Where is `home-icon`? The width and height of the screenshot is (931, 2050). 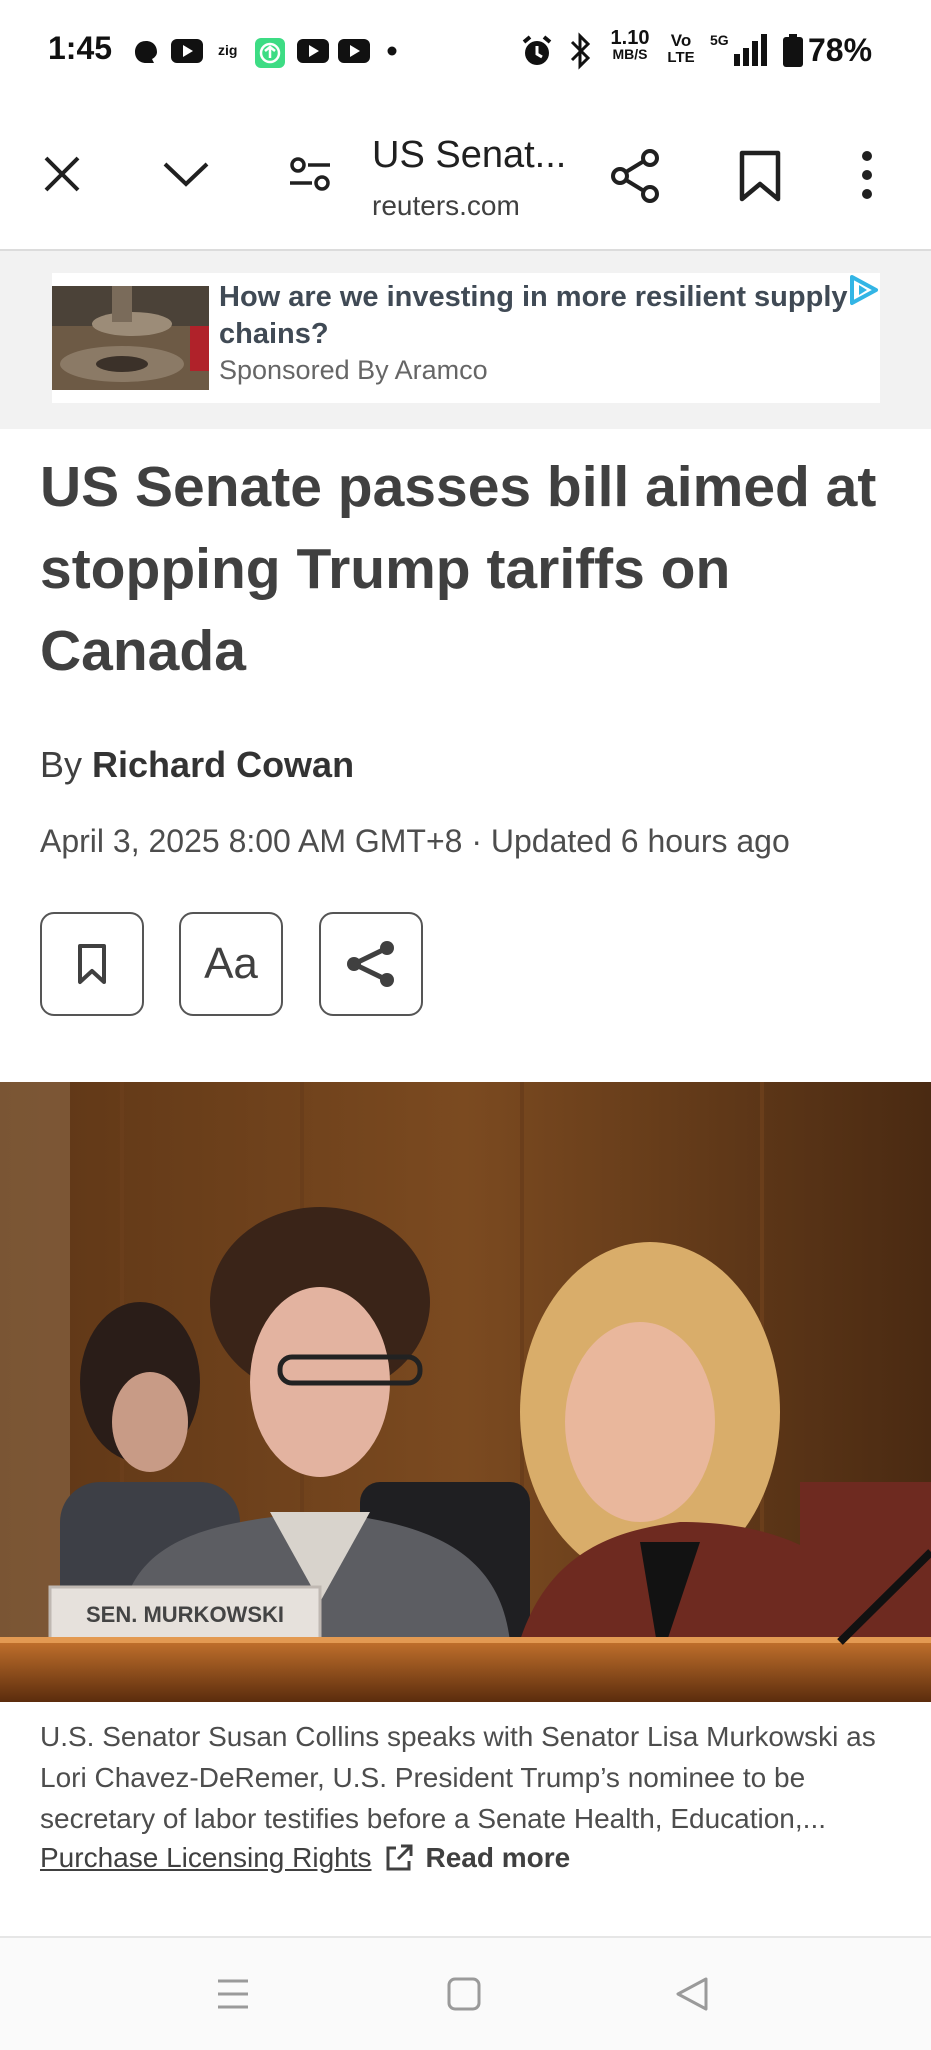 home-icon is located at coordinates (464, 1994).